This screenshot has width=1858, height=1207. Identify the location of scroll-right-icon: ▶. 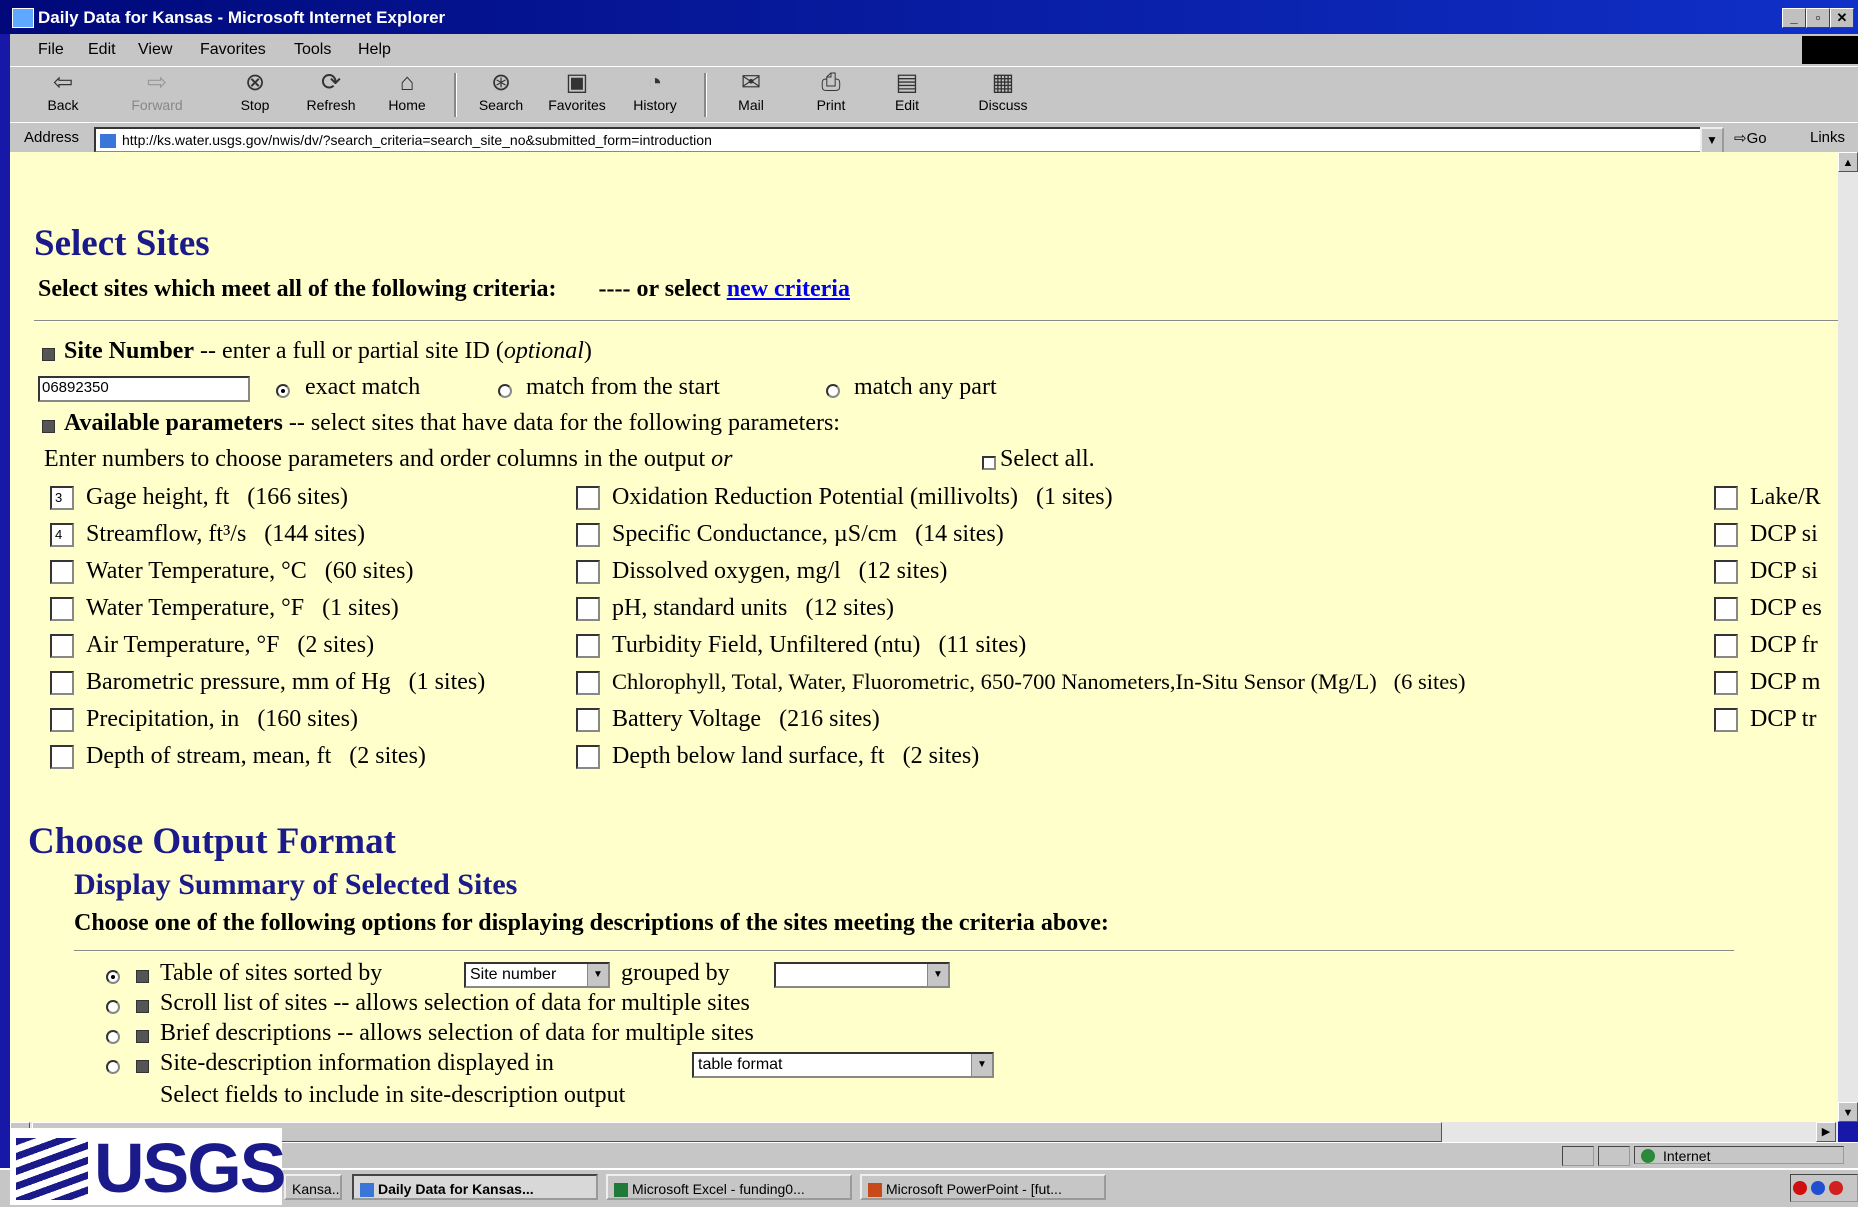
(1826, 1132).